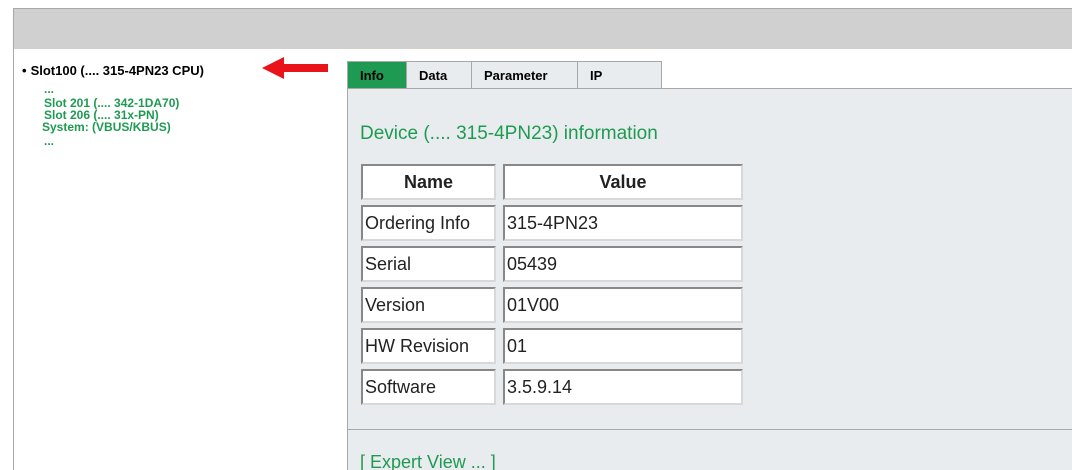  I want to click on table-row-name: Version, so click(428, 305).